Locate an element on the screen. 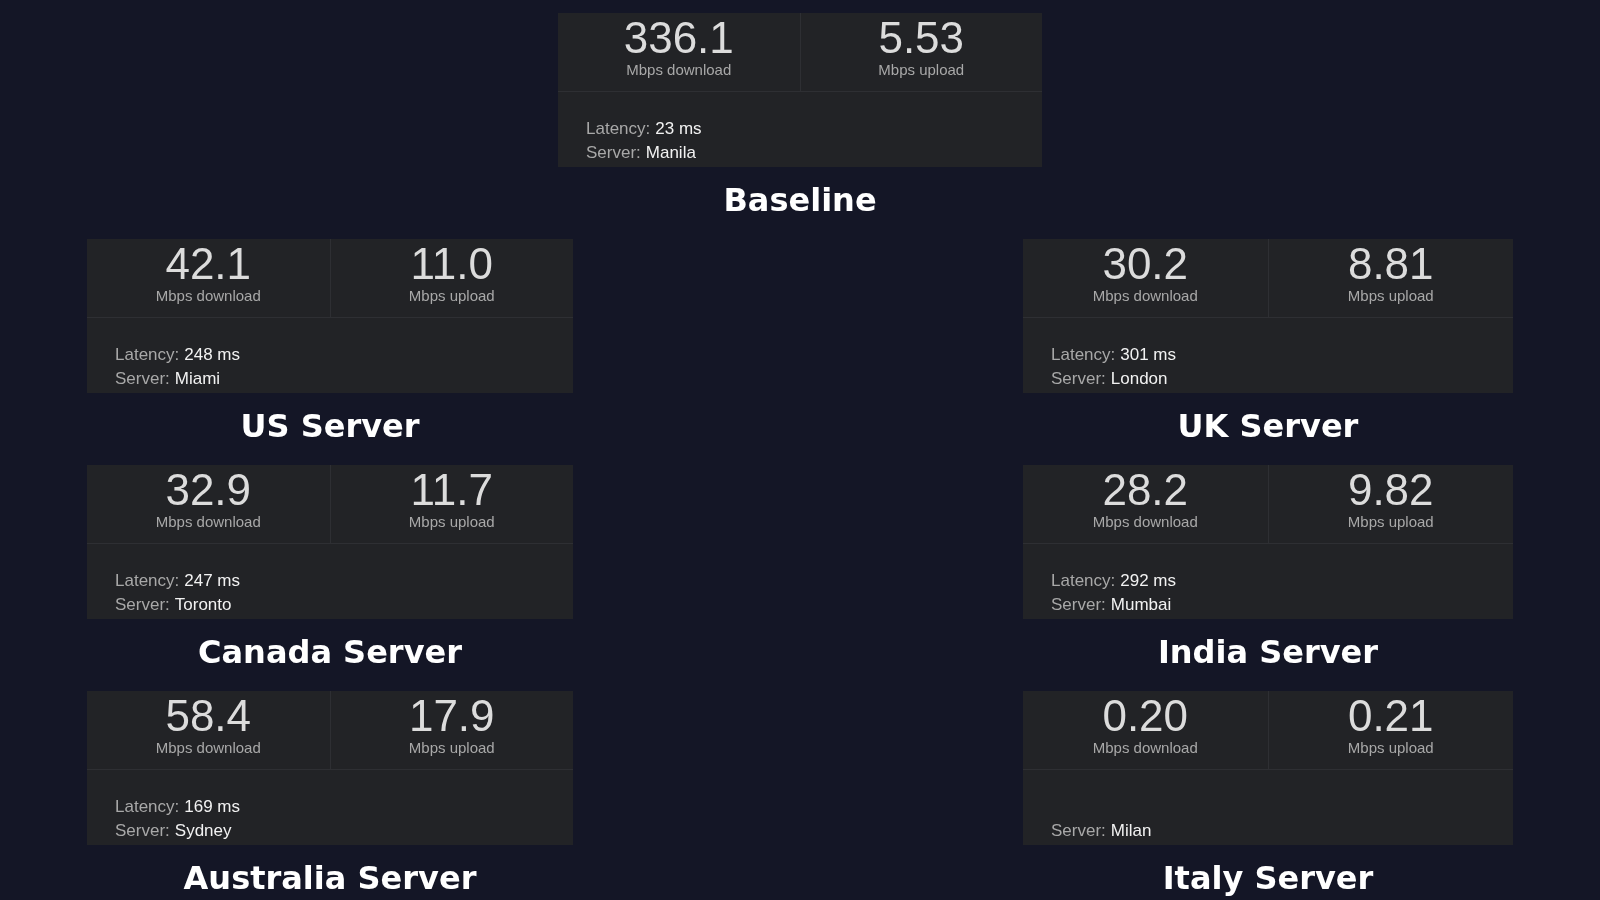  result-title: Baseline is located at coordinates (800, 200).